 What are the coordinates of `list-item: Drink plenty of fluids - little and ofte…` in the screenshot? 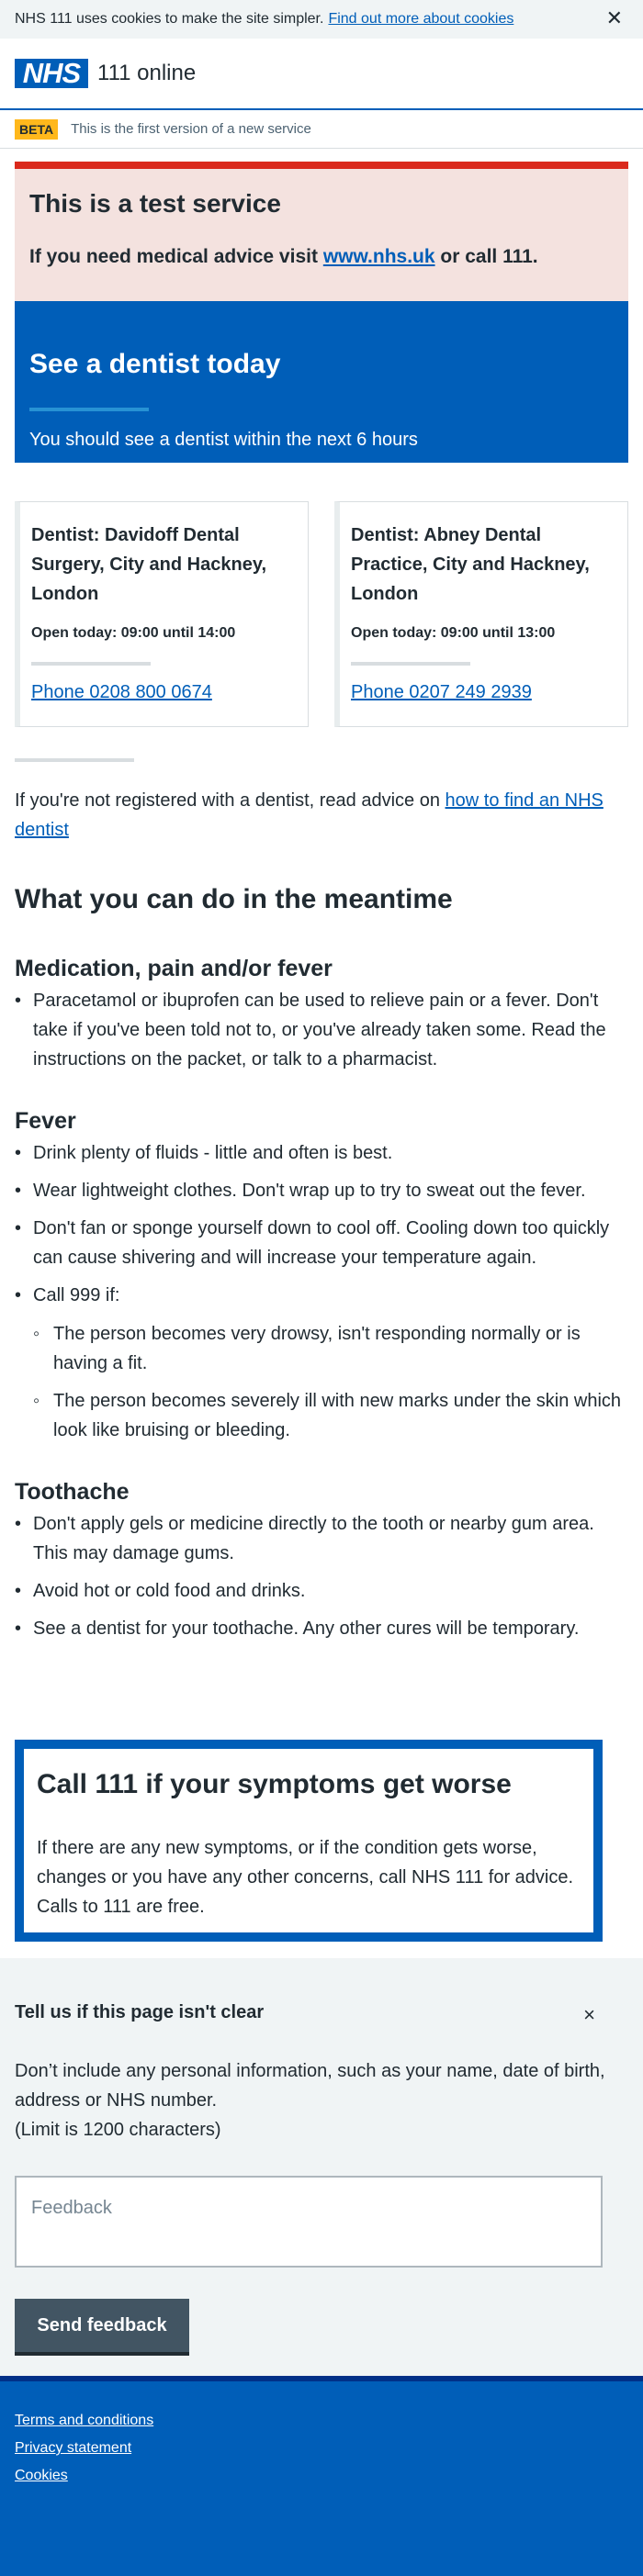 It's located at (321, 1153).